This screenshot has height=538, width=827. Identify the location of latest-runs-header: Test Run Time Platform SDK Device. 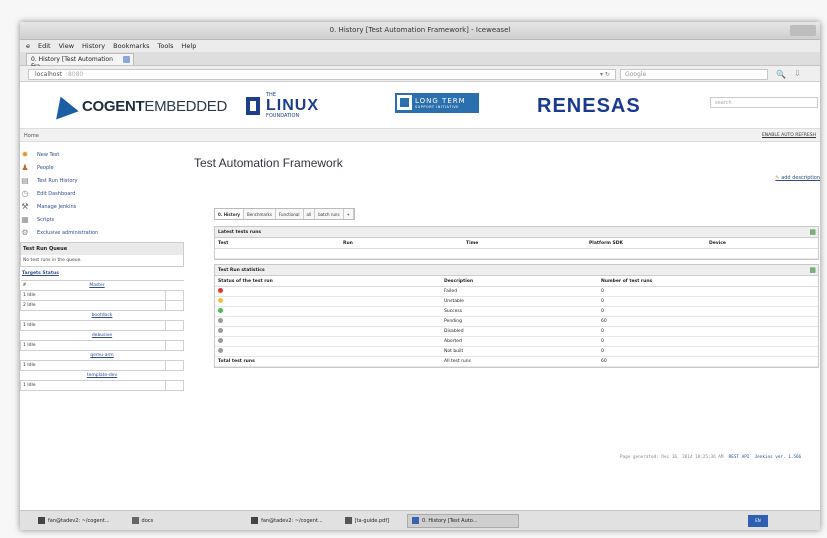
(516, 243).